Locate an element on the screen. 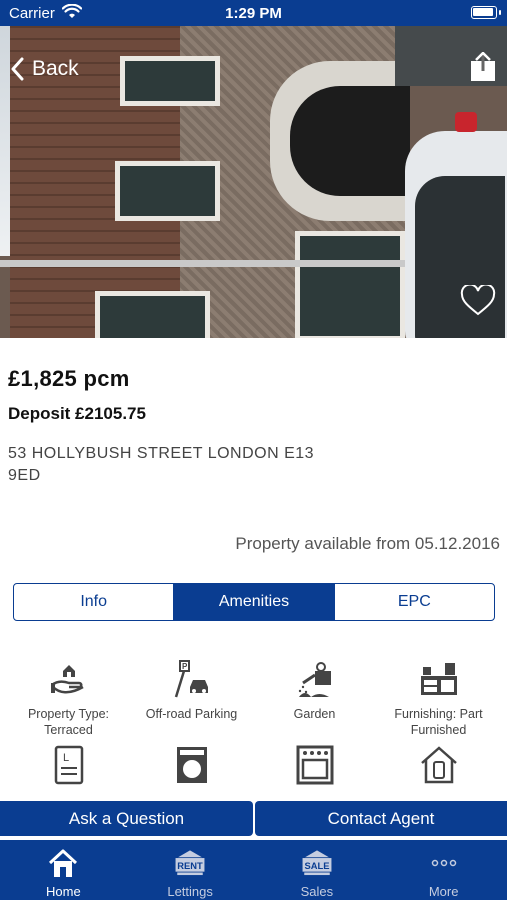 This screenshot has width=507, height=900. price: £1,825 pcm is located at coordinates (69, 378).